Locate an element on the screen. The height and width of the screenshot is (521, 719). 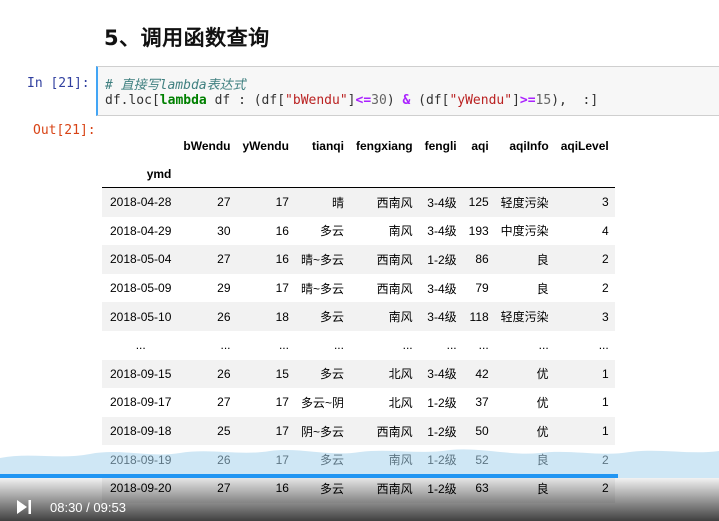
table-cell: 86 is located at coordinates (482, 259).